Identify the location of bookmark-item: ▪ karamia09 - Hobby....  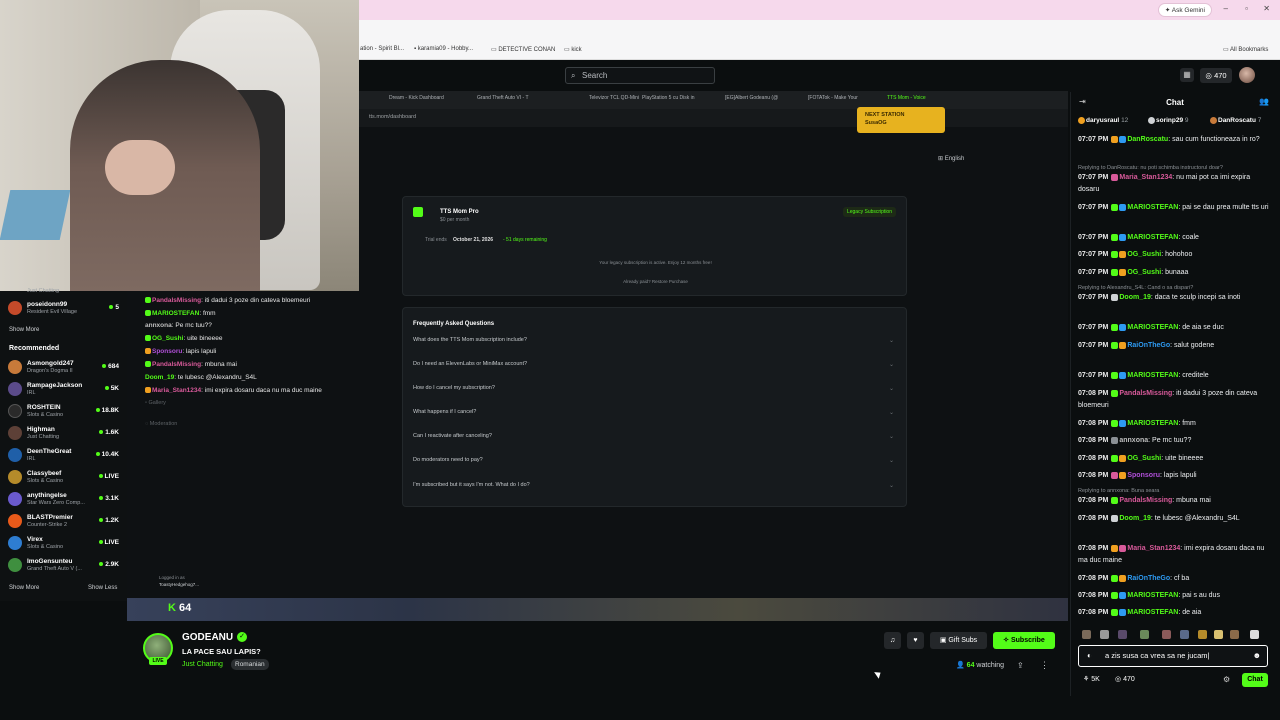
(443, 49).